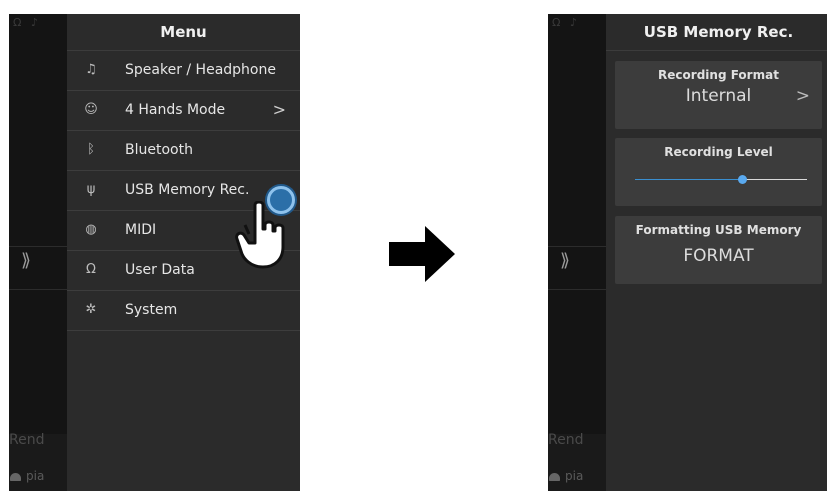  I want to click on slider-knob, so click(742, 179).